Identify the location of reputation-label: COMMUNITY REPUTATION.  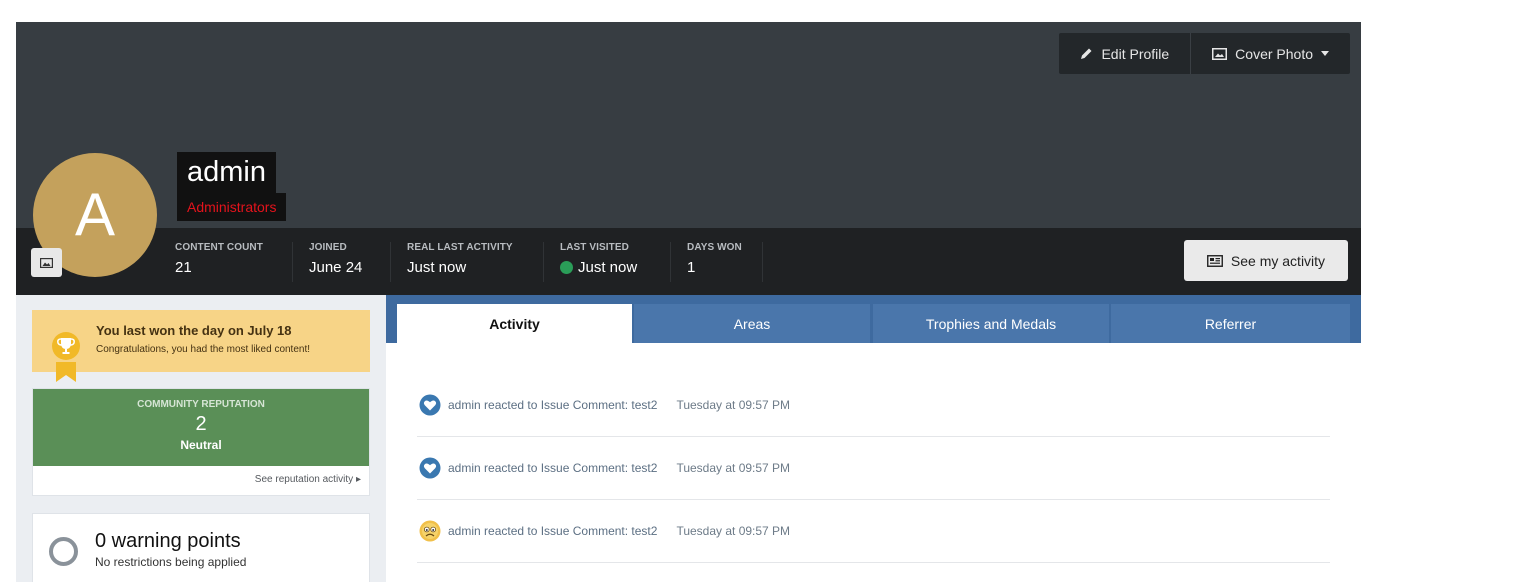
(201, 404).